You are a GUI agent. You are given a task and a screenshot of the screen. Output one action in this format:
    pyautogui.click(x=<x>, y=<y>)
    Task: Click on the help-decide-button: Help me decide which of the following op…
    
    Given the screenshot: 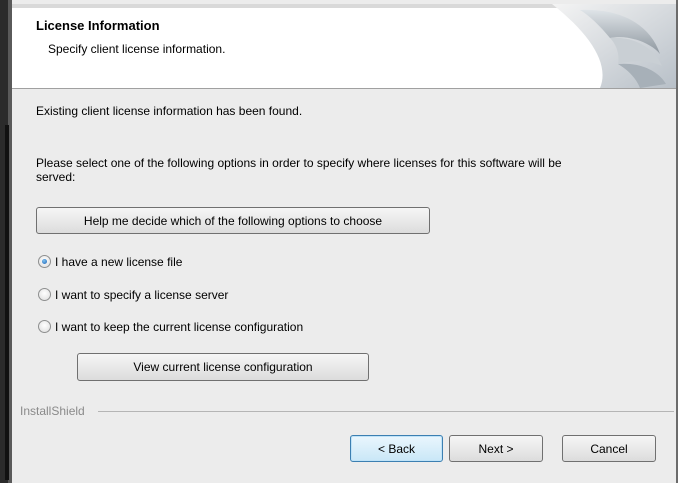 What is the action you would take?
    pyautogui.click(x=233, y=220)
    